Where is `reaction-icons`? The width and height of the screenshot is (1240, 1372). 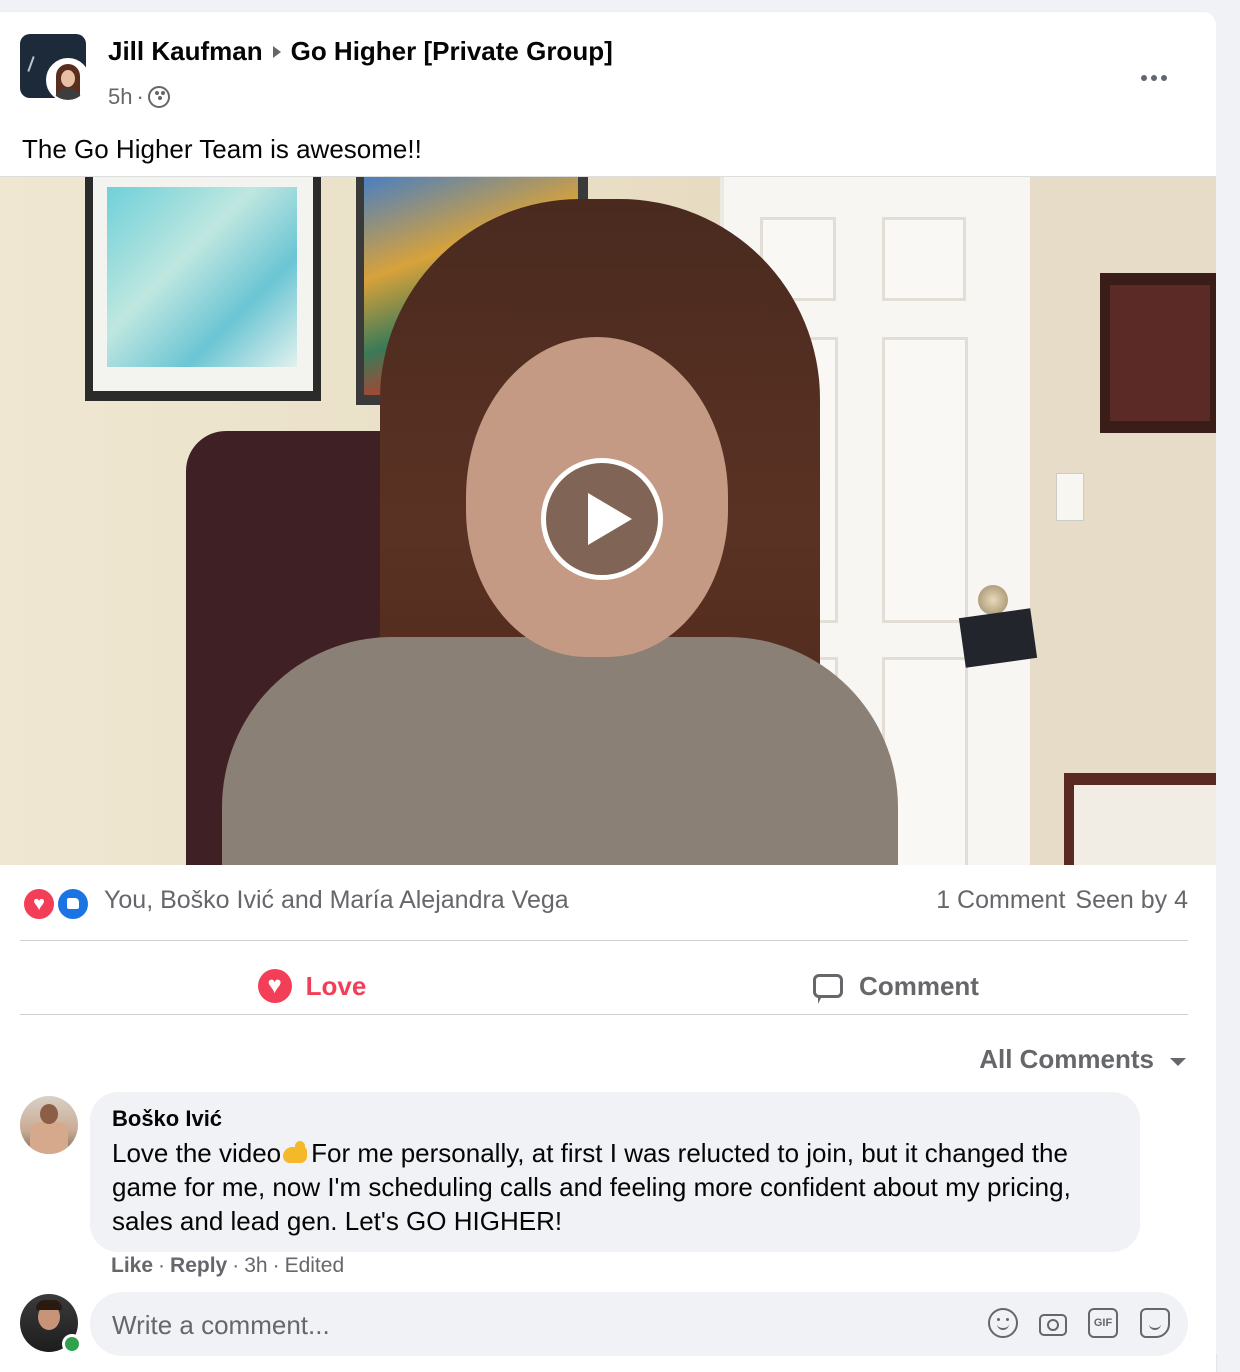
reaction-icons is located at coordinates (58, 904).